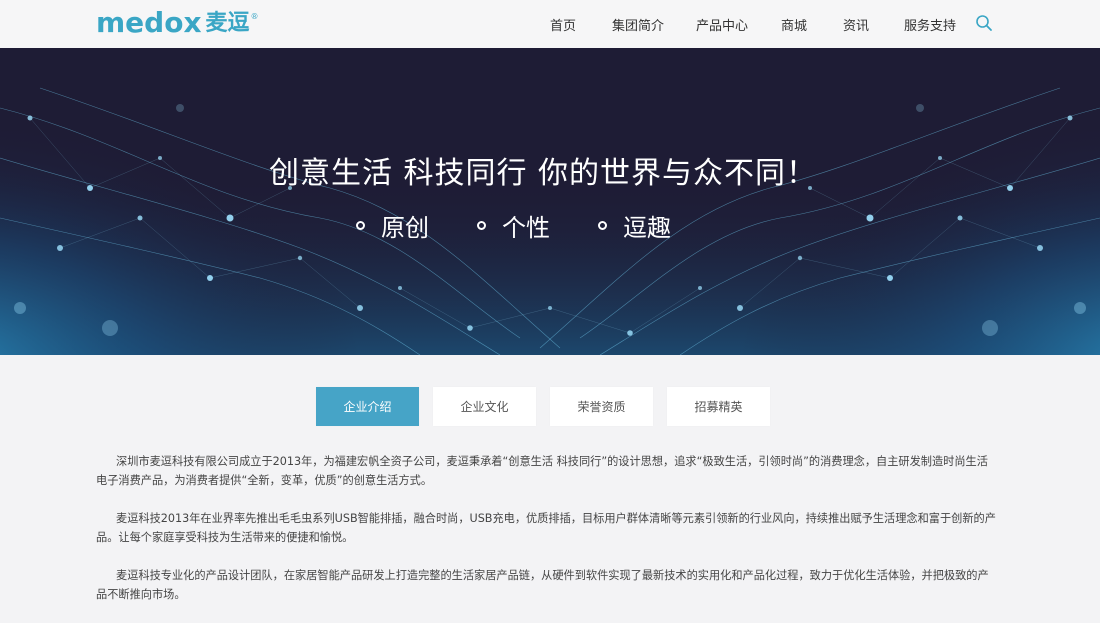 Image resolution: width=1100 pixels, height=623 pixels. I want to click on banner-features: 原创 个性 逗趣, so click(513, 225).